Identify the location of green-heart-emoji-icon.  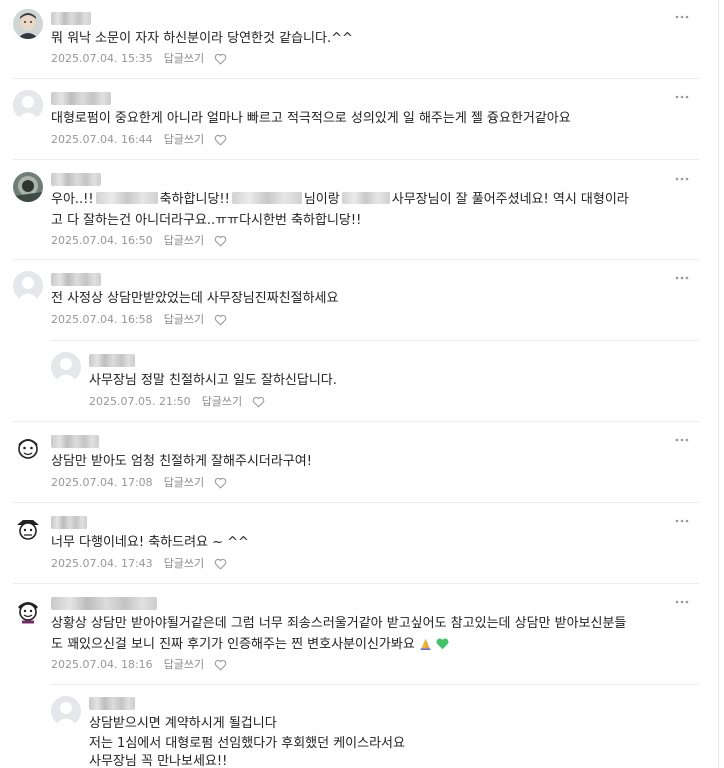
(442, 644).